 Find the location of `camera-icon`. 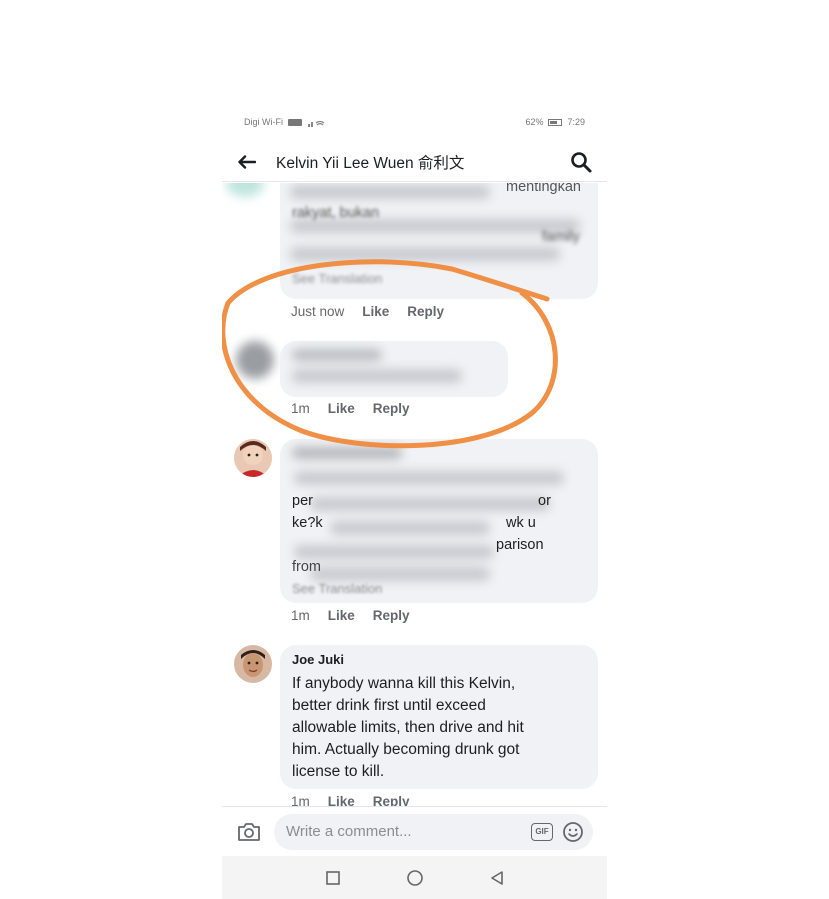

camera-icon is located at coordinates (249, 832).